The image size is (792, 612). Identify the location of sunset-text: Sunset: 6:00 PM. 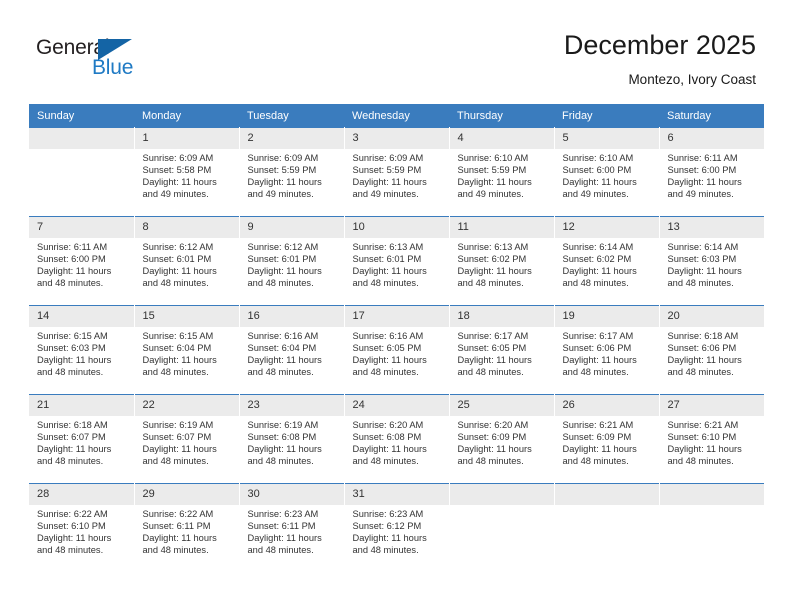
(71, 259).